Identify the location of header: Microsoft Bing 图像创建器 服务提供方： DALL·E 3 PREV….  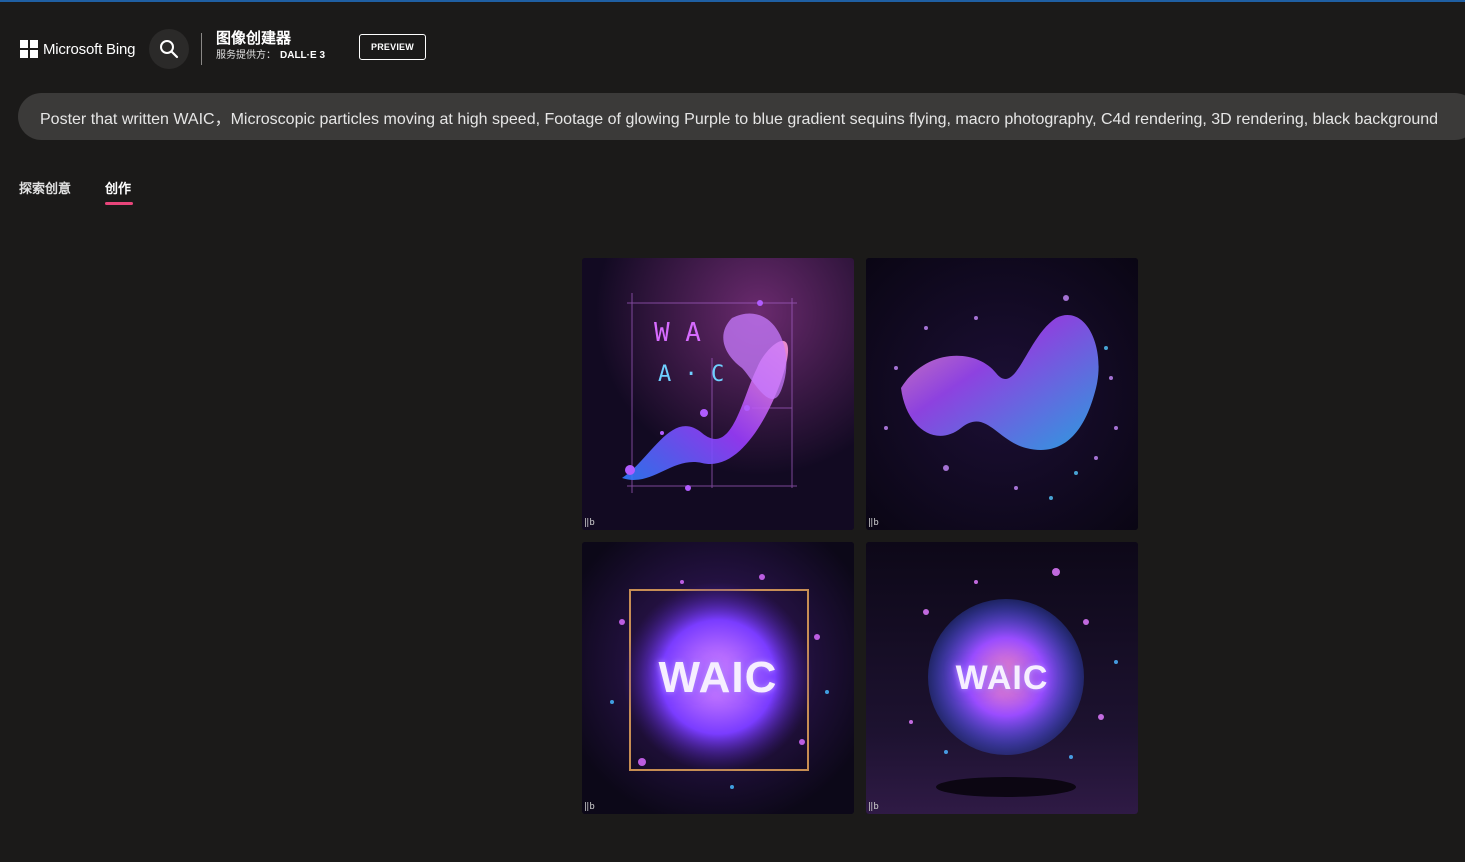
(732, 46).